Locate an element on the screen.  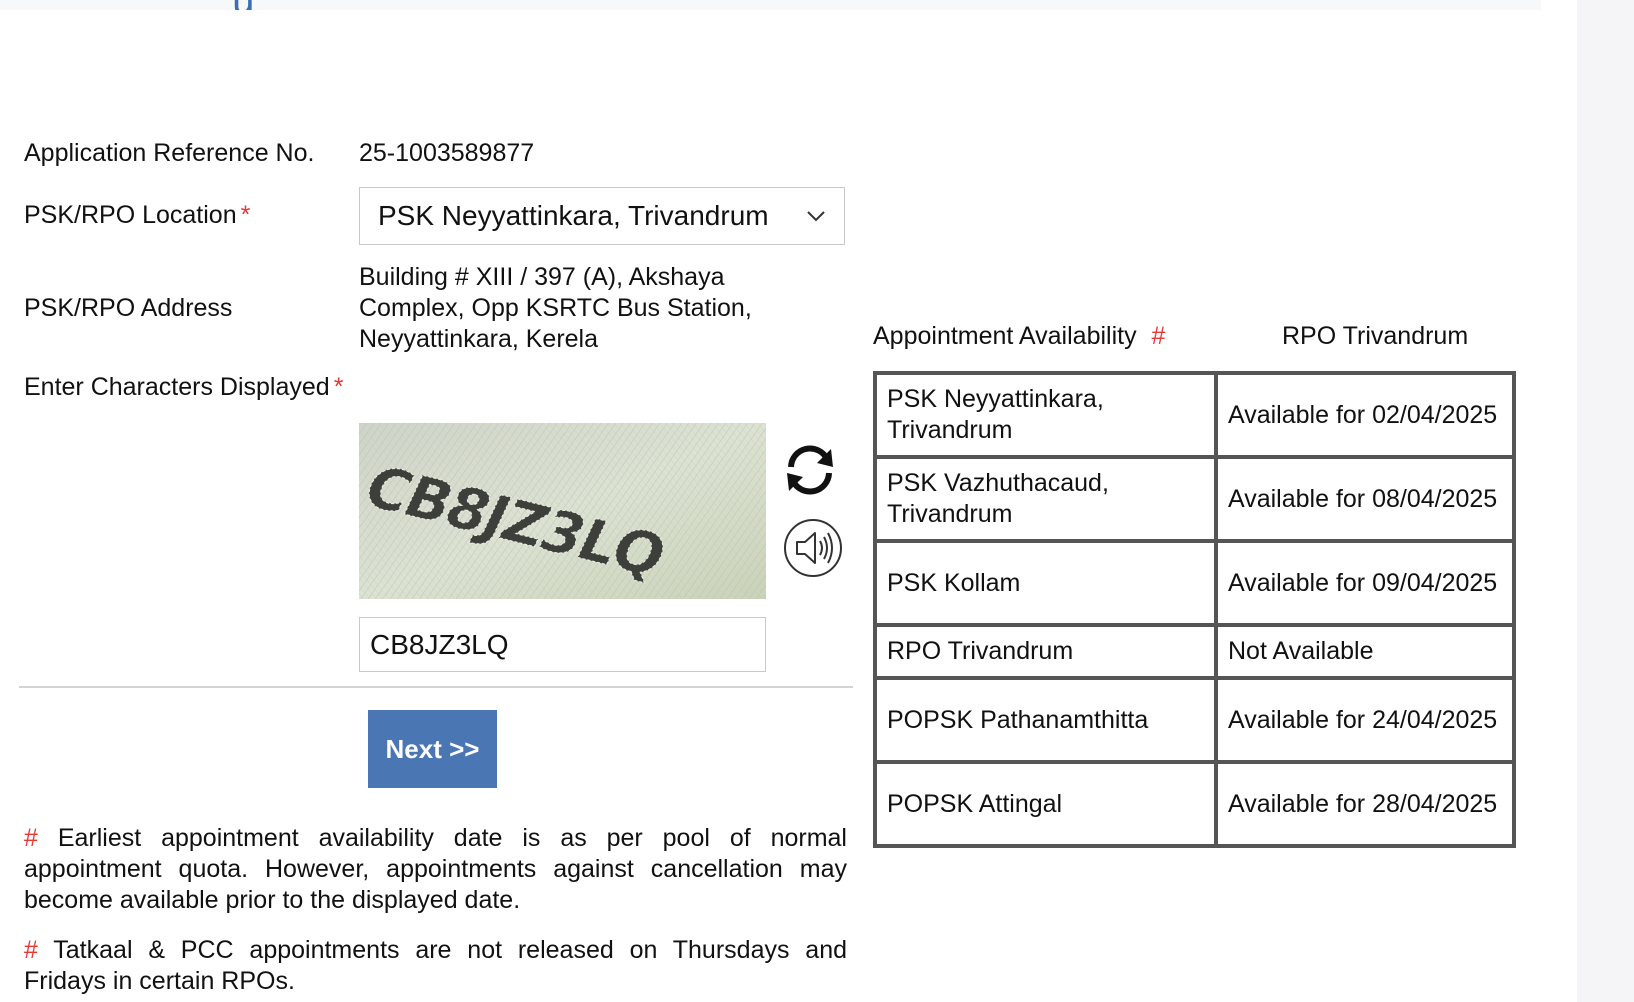
location-label-text: PSK/RPO Location is located at coordinates (130, 215).